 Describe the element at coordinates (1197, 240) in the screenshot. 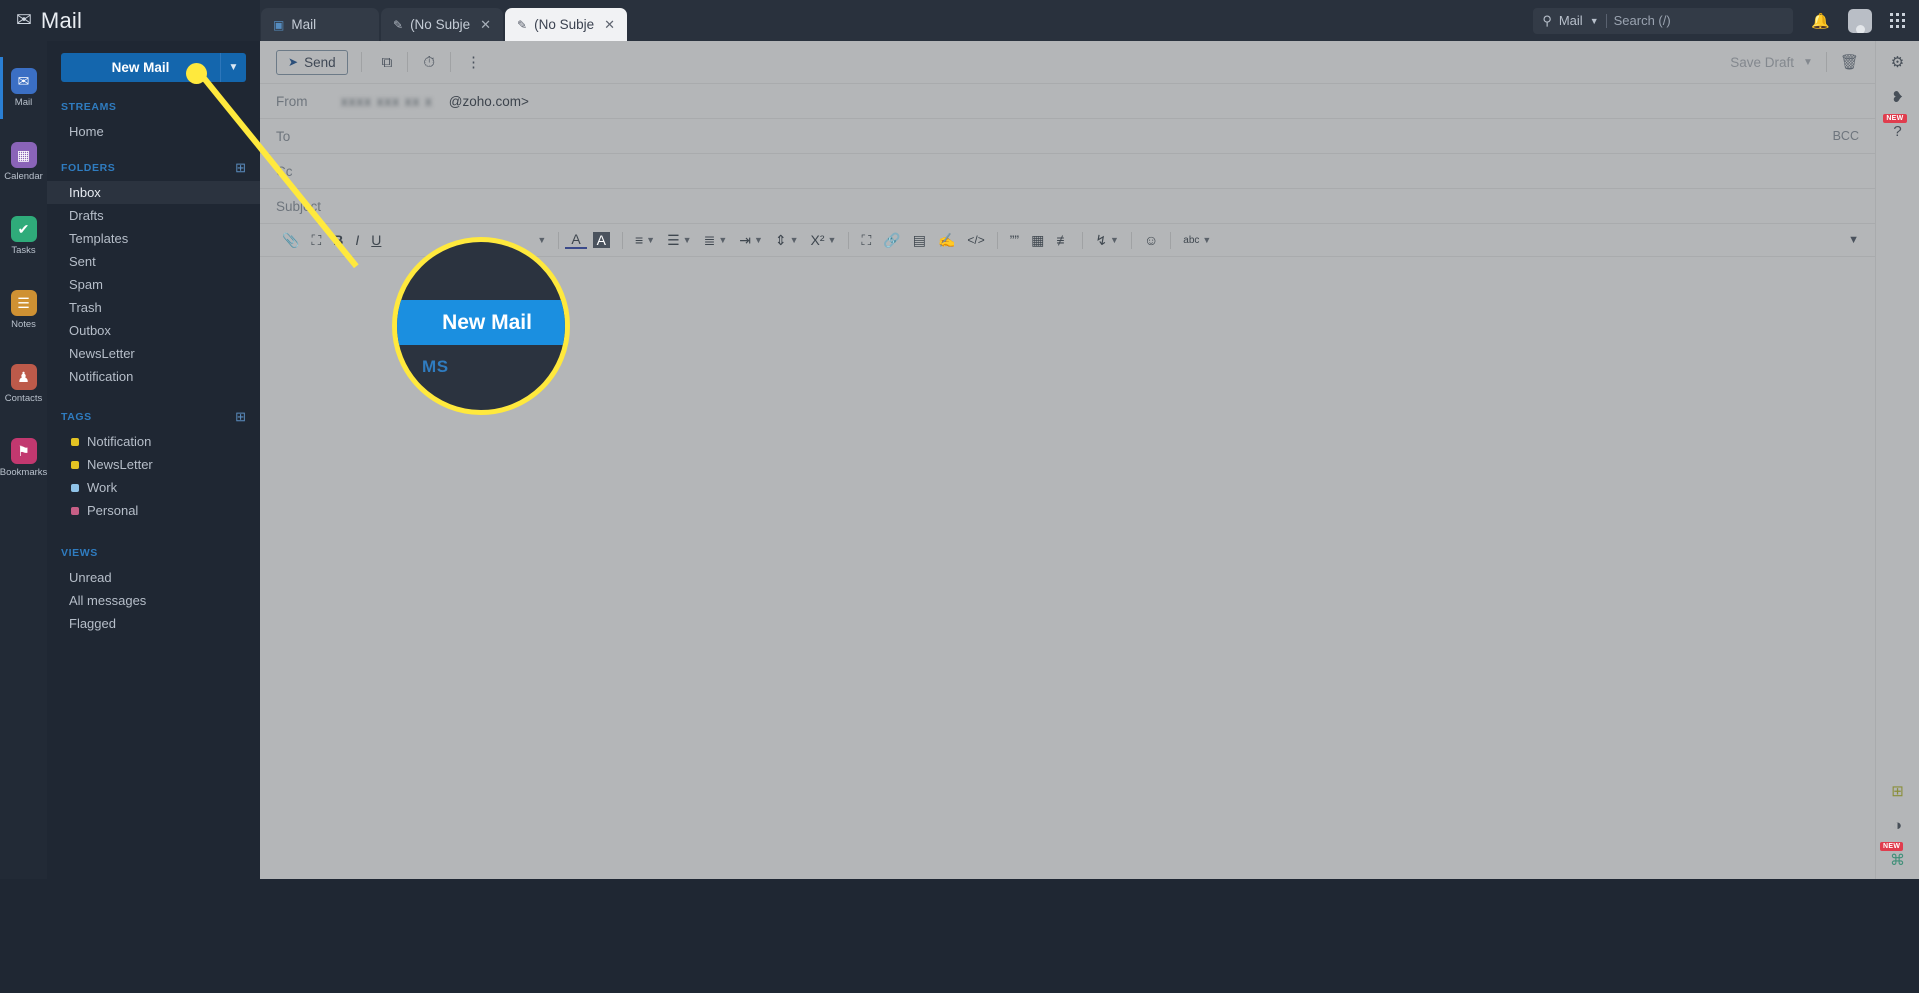

I see `spellcheck-icon: abc ▼` at that location.